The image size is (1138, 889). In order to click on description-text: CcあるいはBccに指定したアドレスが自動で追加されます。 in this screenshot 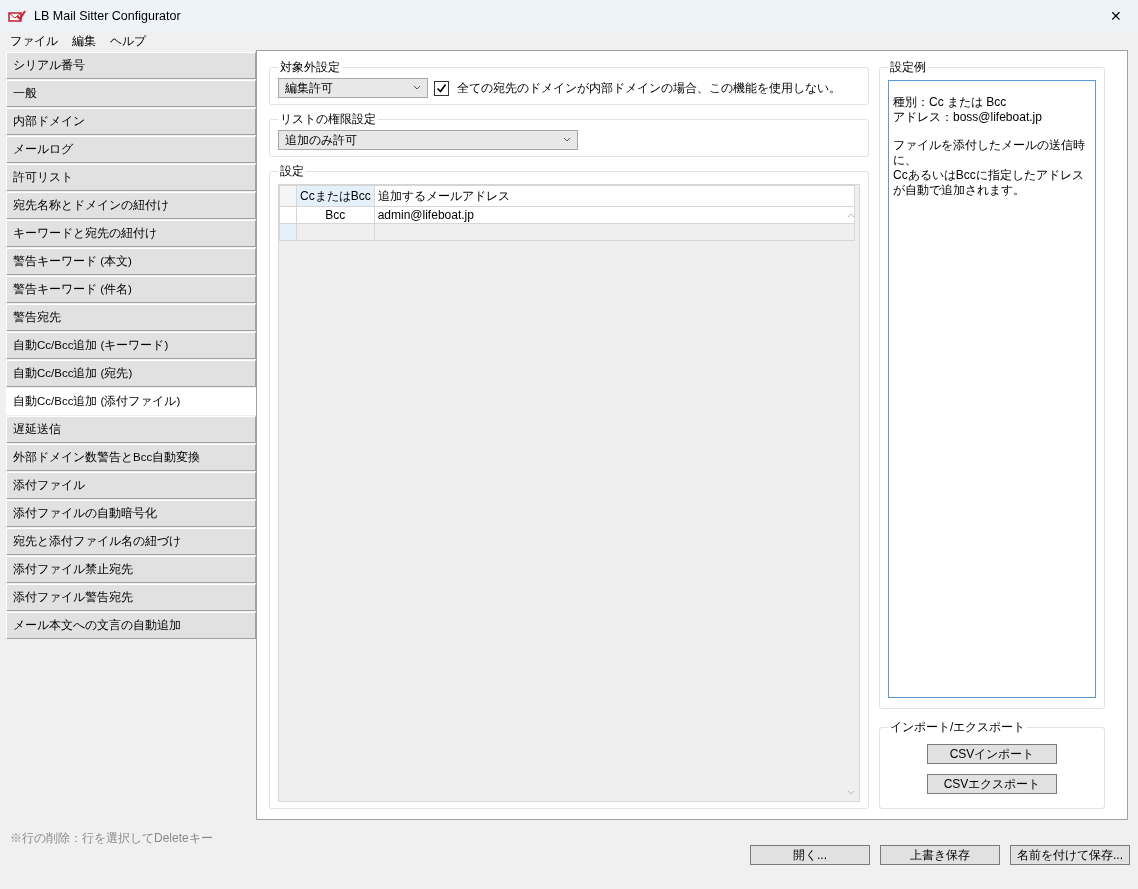, I will do `click(989, 183)`.